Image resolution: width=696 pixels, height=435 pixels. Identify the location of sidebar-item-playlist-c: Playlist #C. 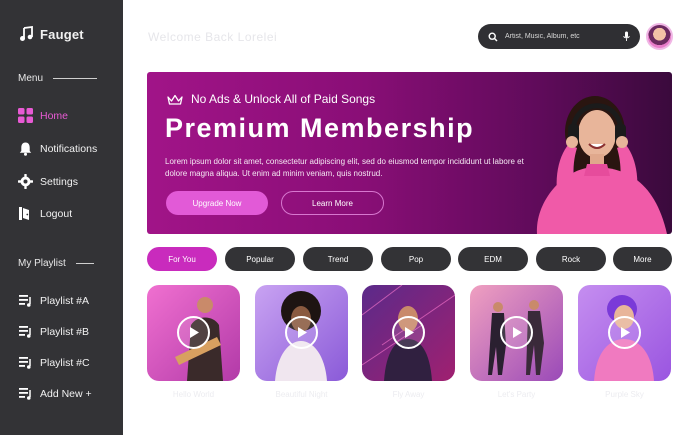
(54, 362).